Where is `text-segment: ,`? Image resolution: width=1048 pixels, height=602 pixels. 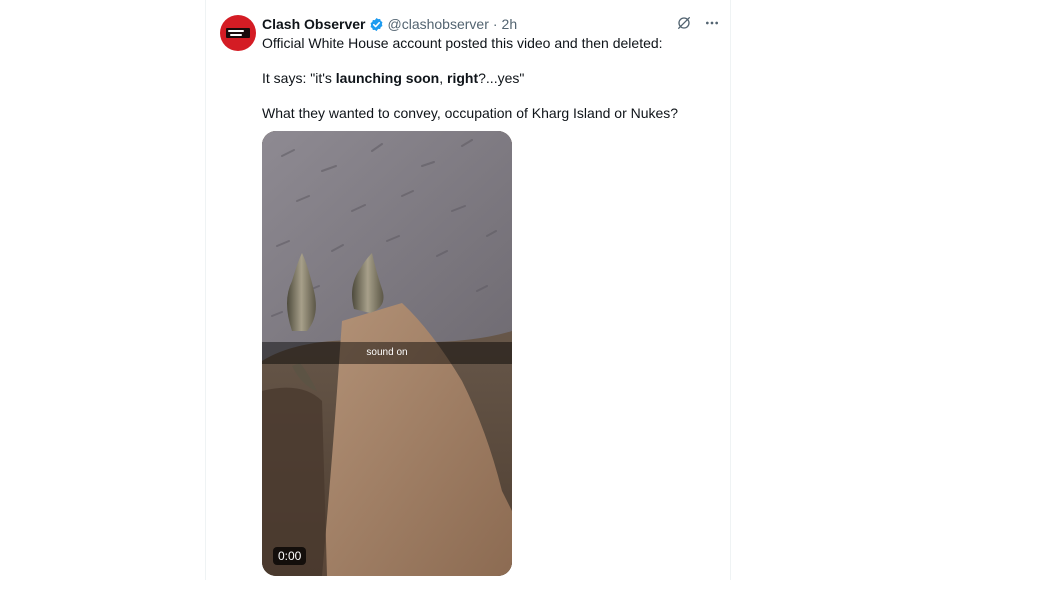
text-segment: , is located at coordinates (443, 78).